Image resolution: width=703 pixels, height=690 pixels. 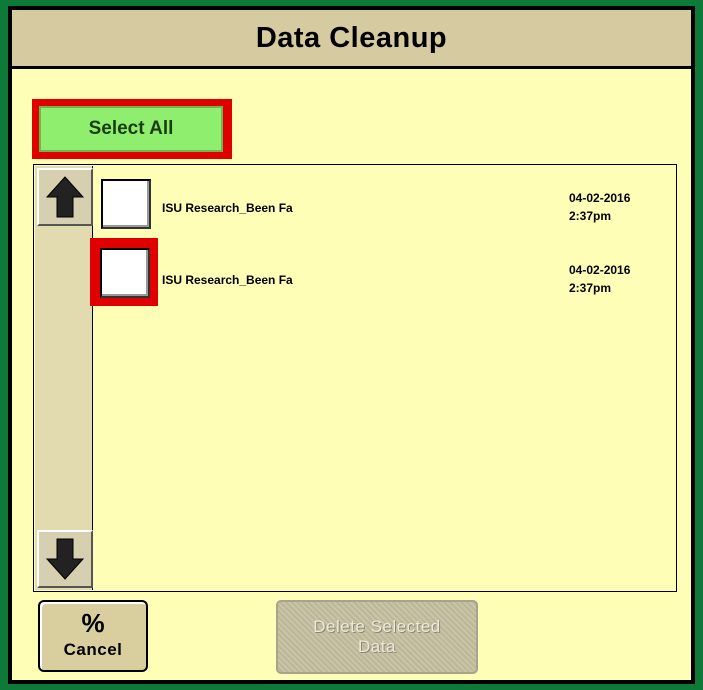 I want to click on down-arrow-icon, so click(x=65, y=559).